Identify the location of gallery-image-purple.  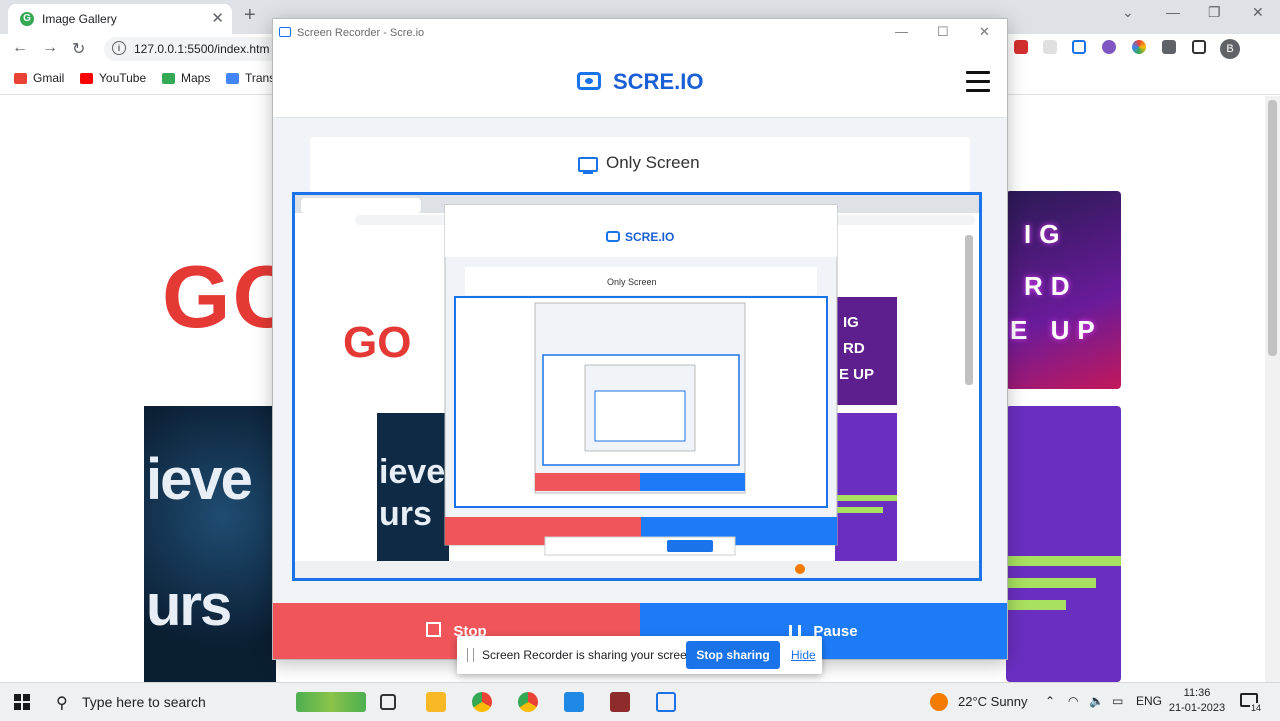
(1063, 544).